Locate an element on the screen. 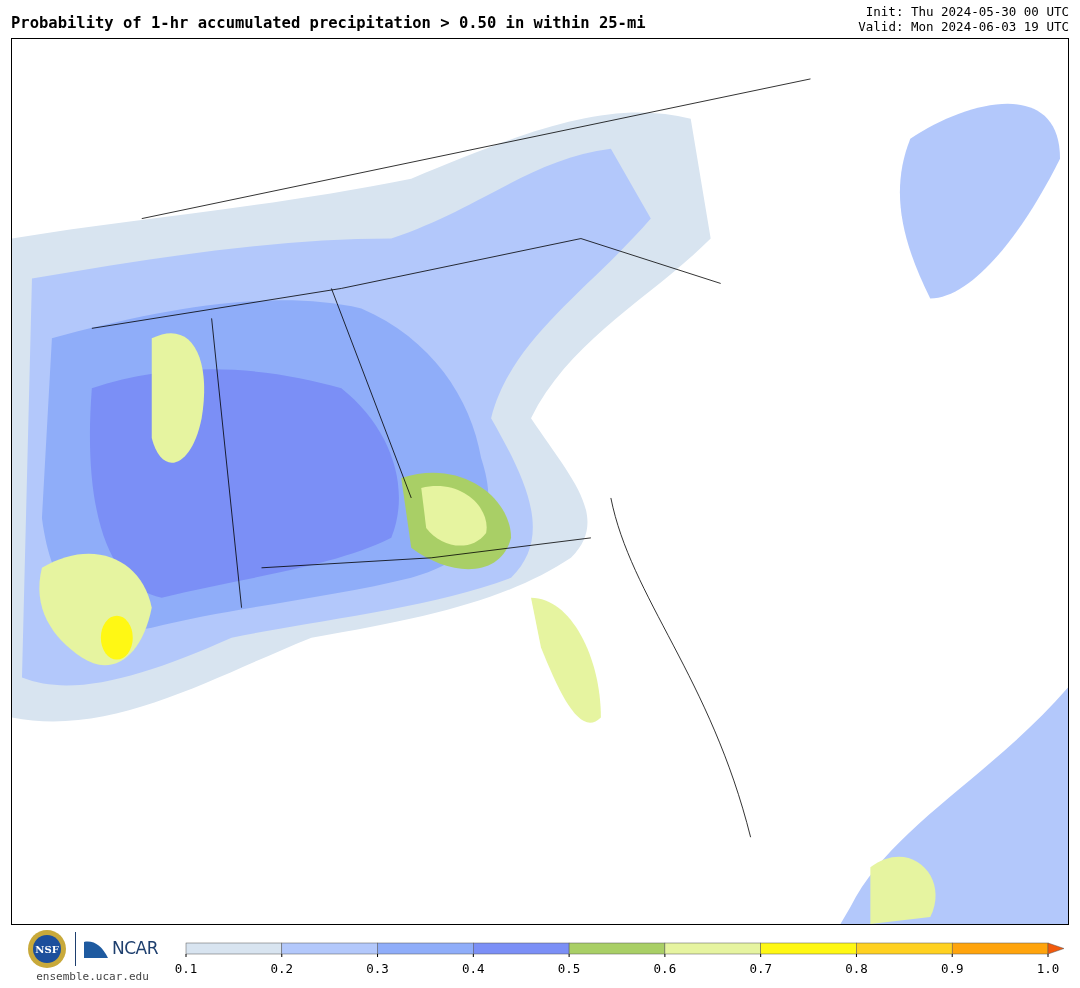 The height and width of the screenshot is (988, 1080). site-url: ensemble.ucar.edu is located at coordinates (92, 977).